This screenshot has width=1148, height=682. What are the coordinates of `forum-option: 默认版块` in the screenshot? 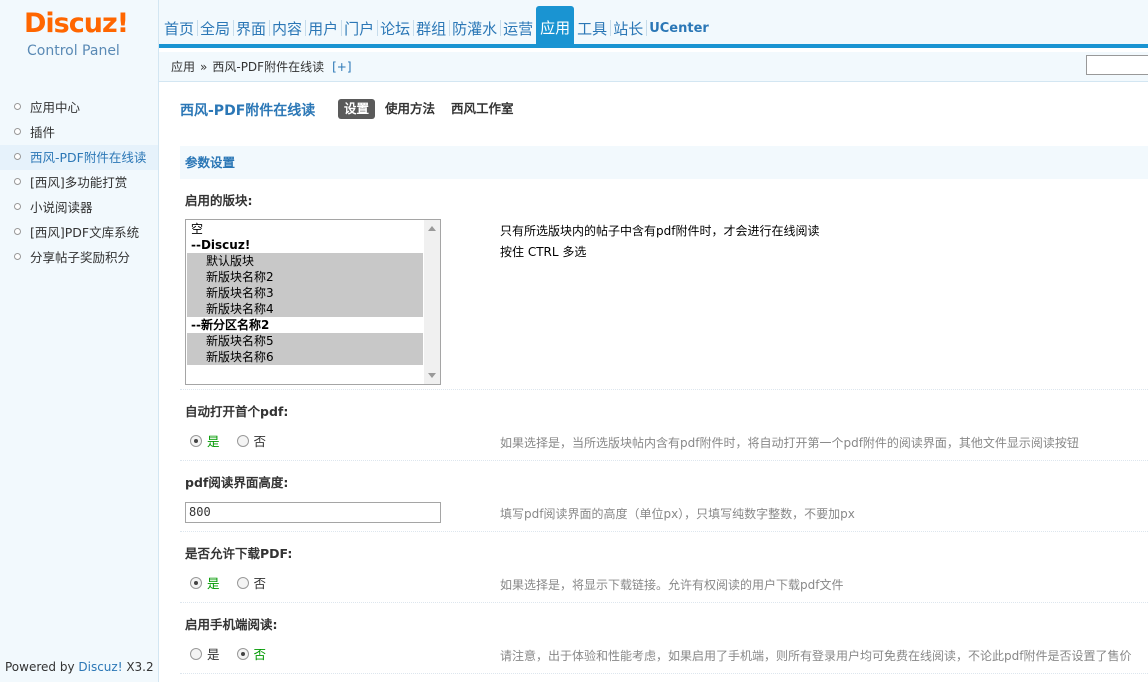 It's located at (305, 261).